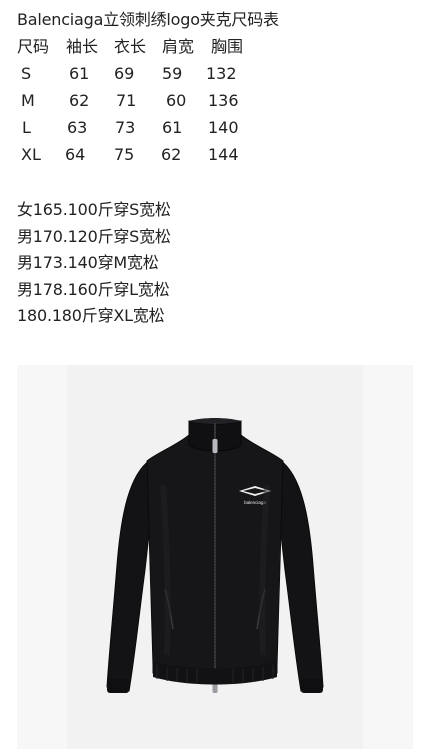  I want to click on length-cell: 73, so click(125, 127).